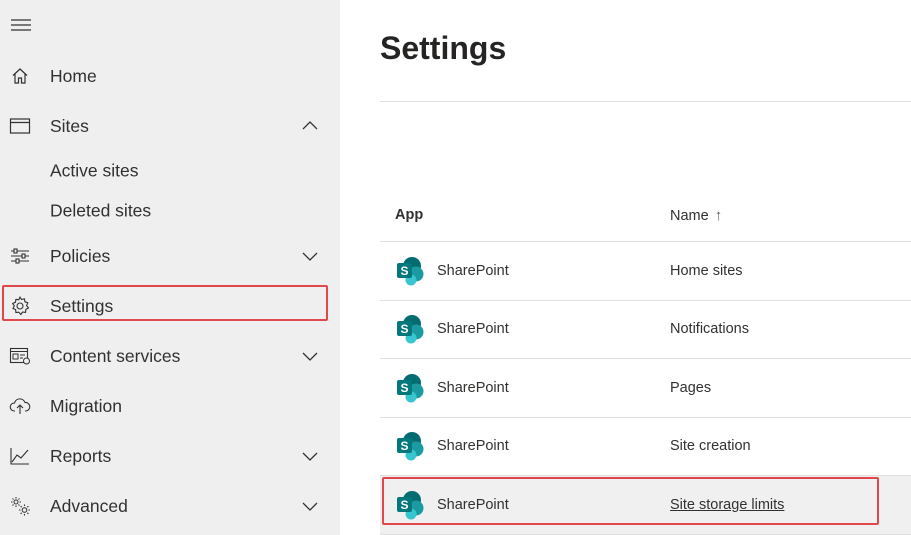  I want to click on column-header-name-label: Name, so click(689, 216).